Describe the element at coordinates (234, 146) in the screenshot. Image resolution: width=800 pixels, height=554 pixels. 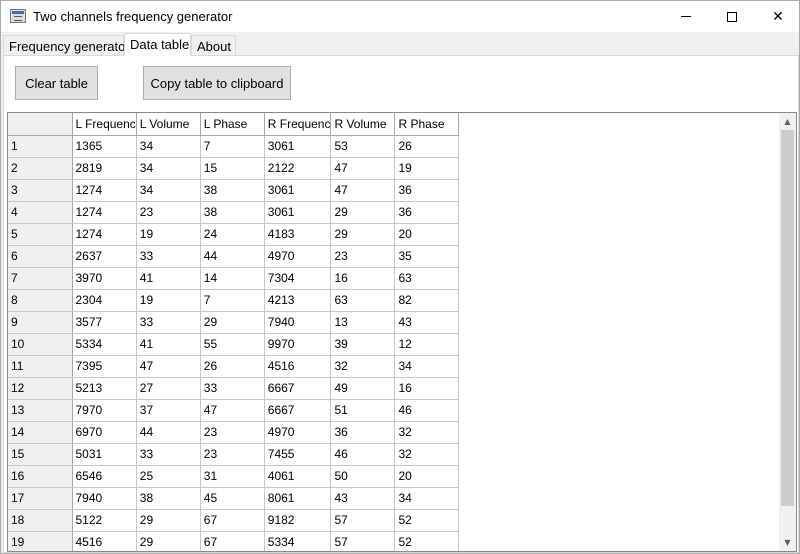
I see `table-row: 1 1365 34 7 3061 53 26` at that location.